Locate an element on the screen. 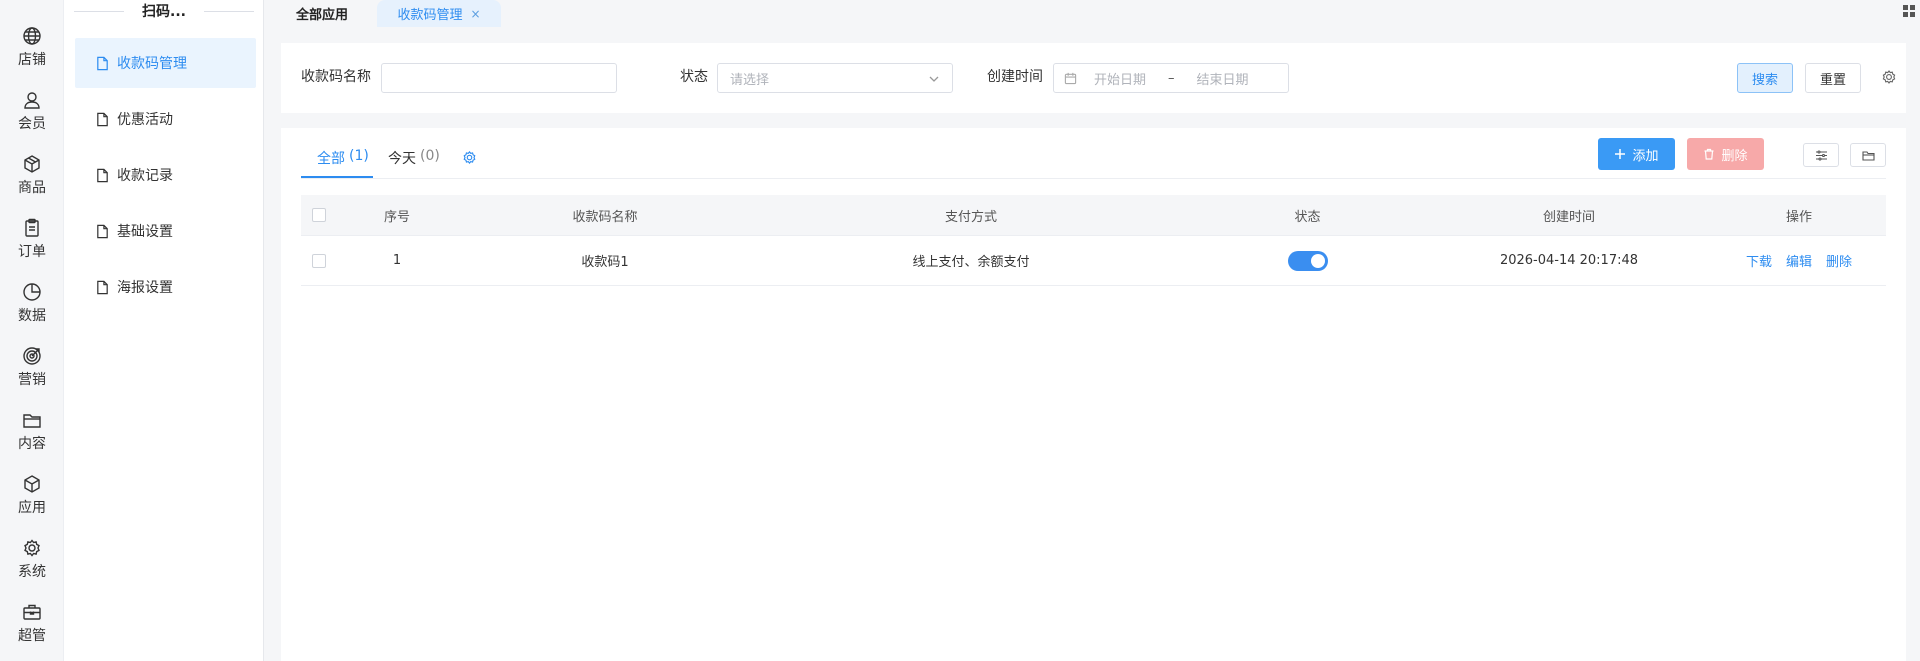  created-date-range: 开始日期 – 结束日期 is located at coordinates (1171, 78).